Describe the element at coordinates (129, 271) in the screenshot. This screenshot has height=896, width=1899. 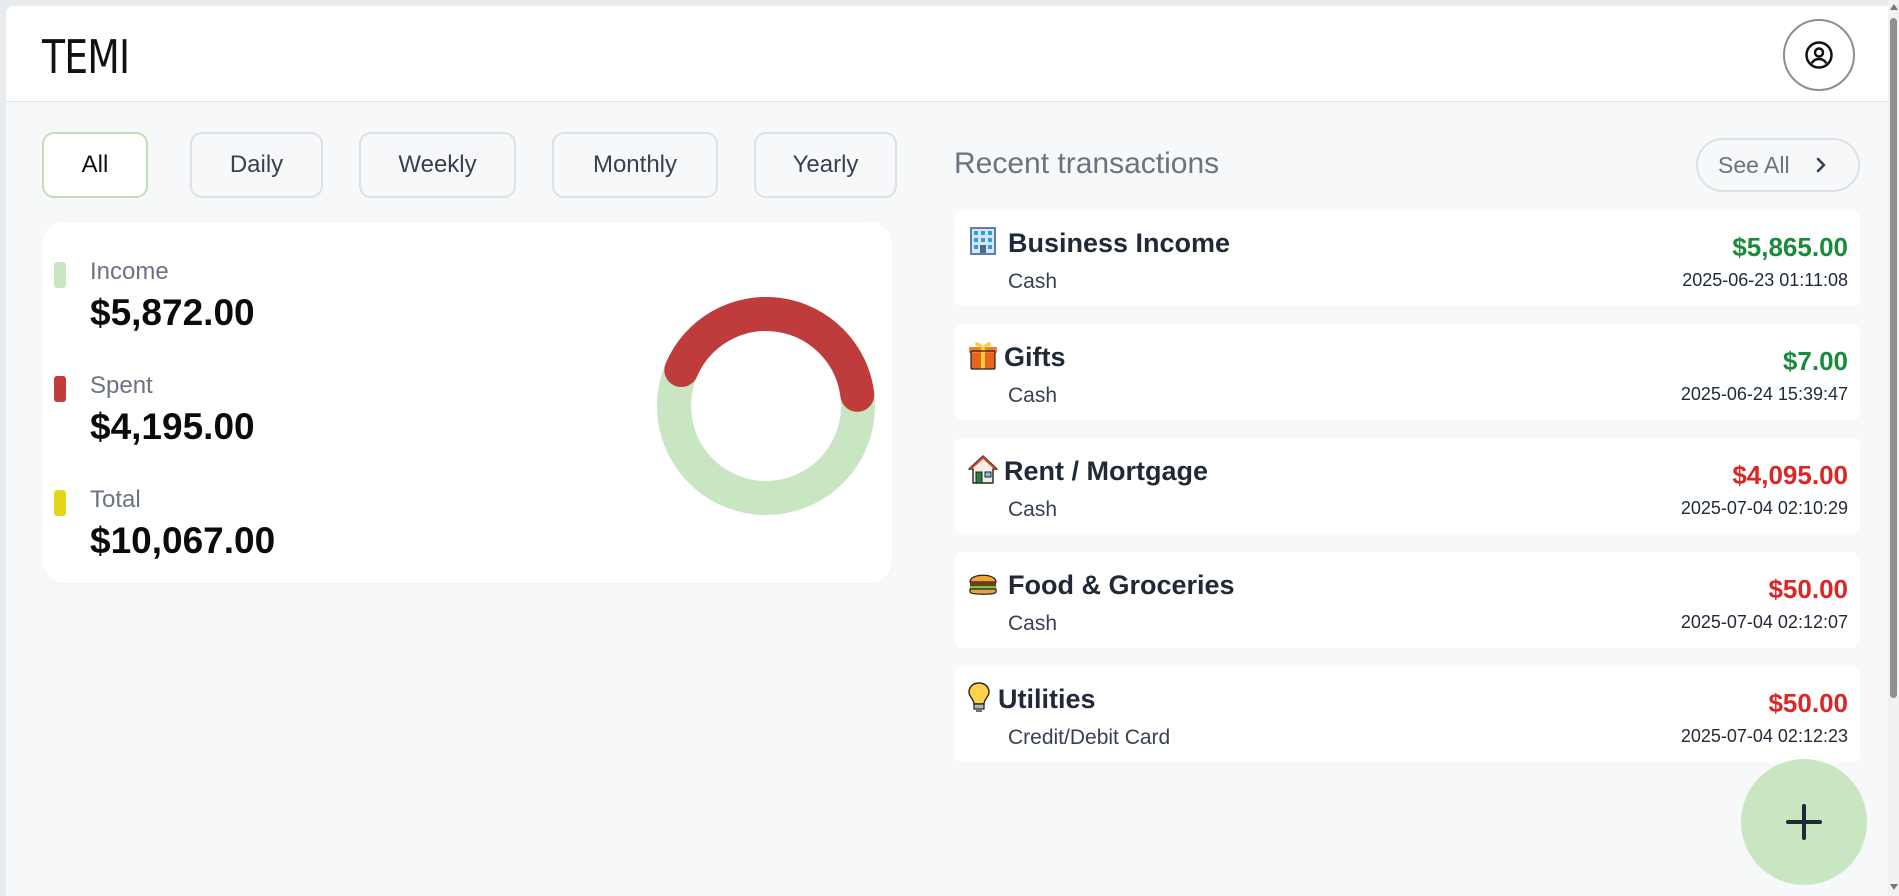
I see `income-label: Income` at that location.